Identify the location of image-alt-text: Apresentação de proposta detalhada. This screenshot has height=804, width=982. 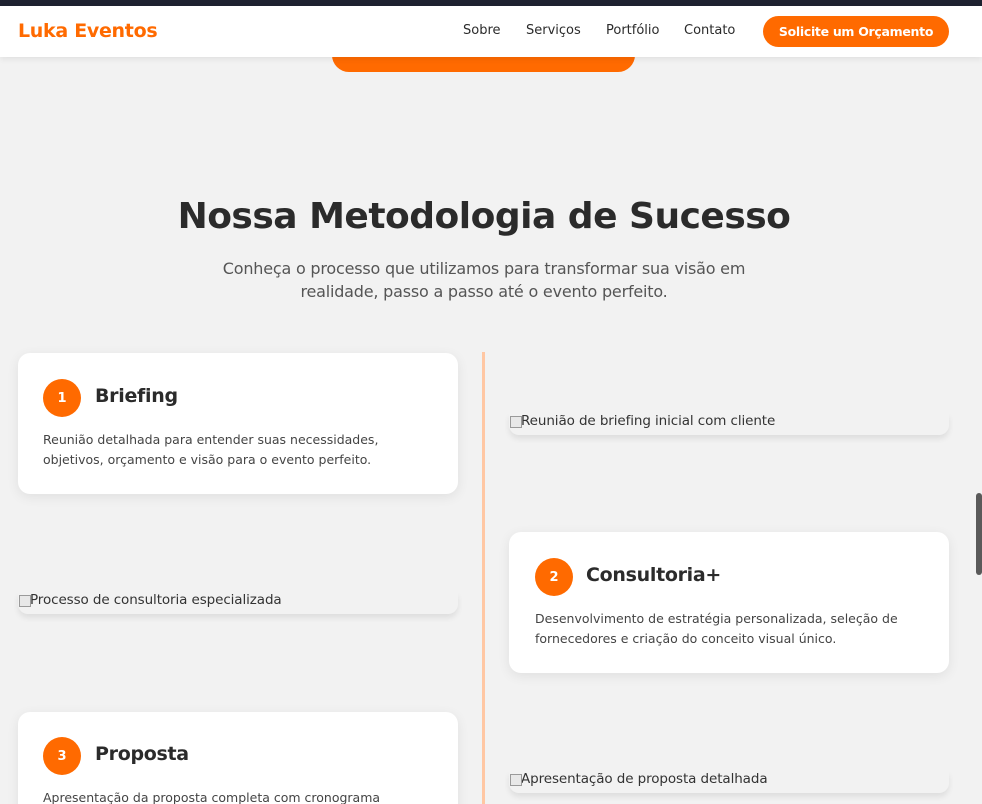
(644, 779).